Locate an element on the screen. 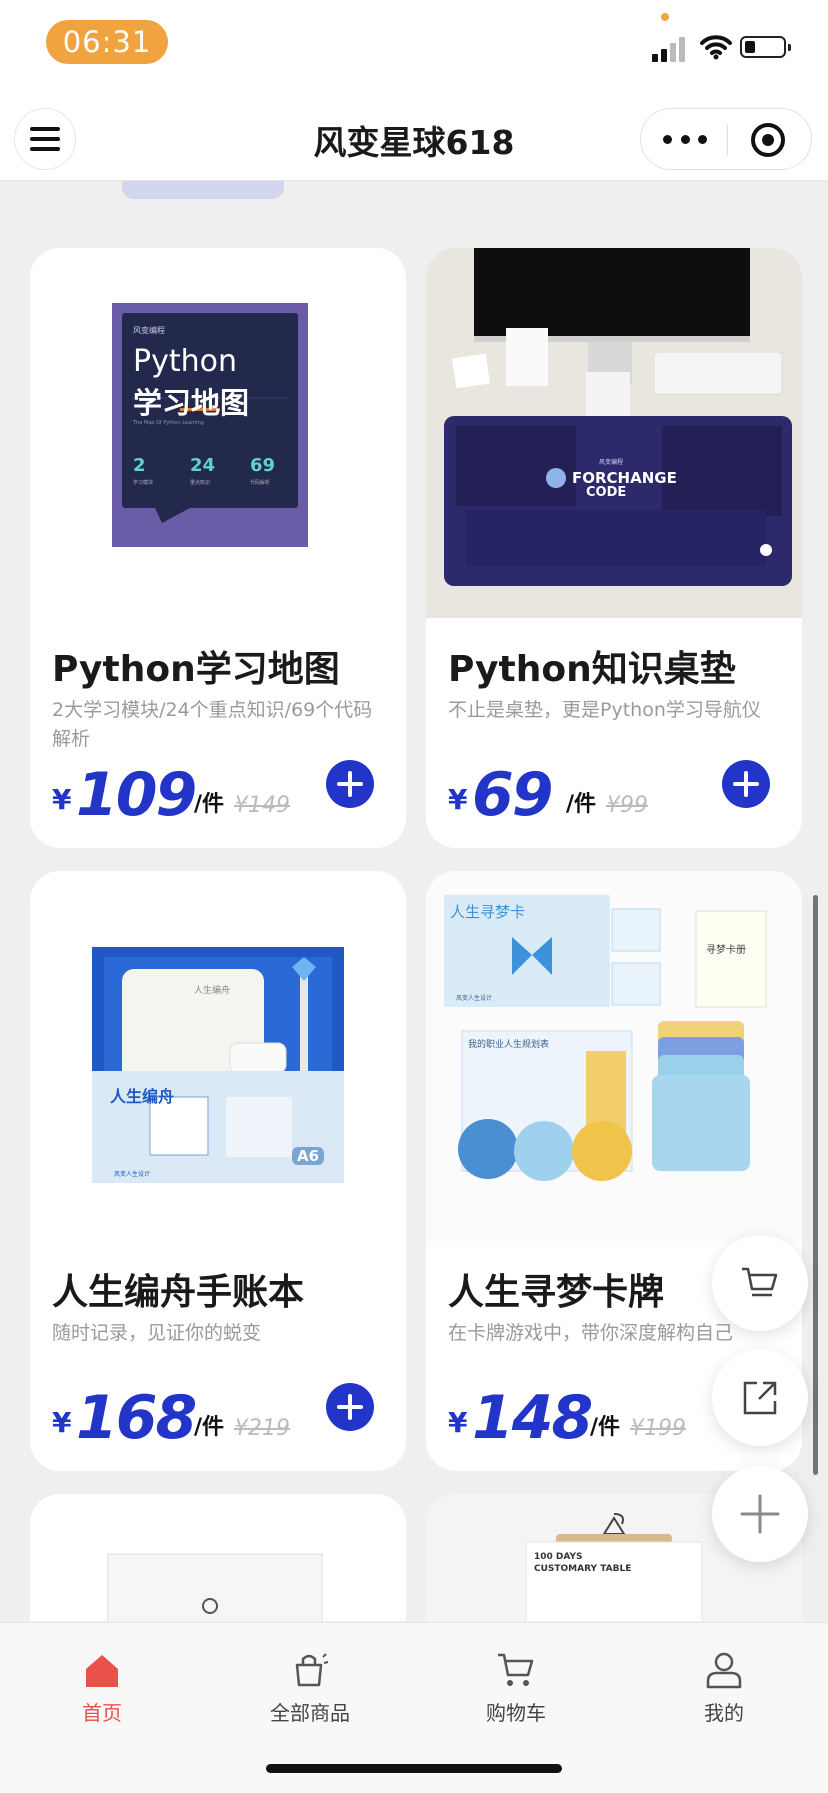  image-line1: 100 DAYS is located at coordinates (558, 1557).